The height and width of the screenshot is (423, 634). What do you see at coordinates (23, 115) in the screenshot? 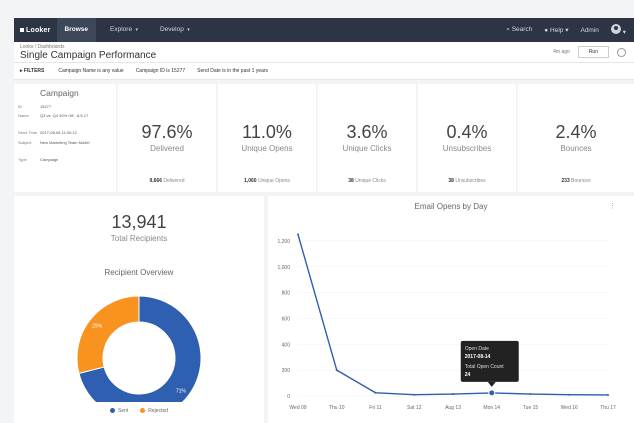
I see `campaign-key: Name` at bounding box center [23, 115].